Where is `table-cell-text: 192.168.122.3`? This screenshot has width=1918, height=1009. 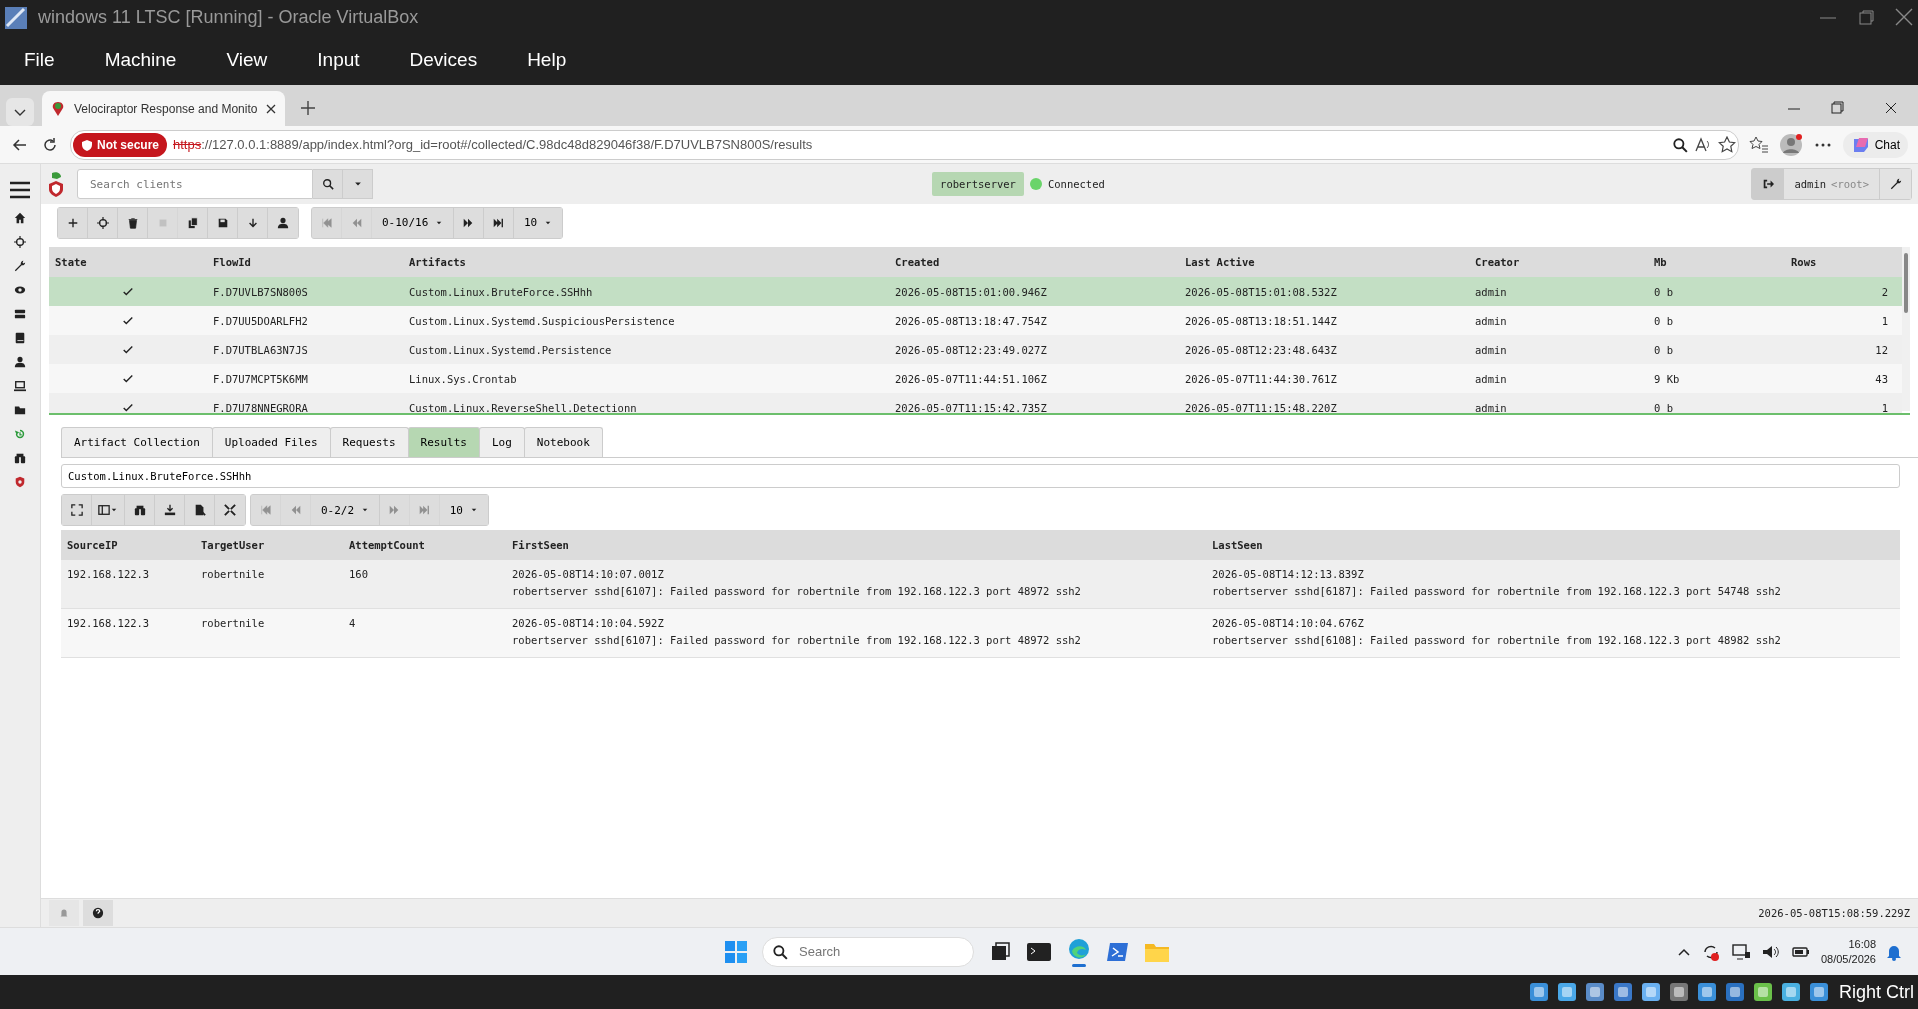 table-cell-text: 192.168.122.3 is located at coordinates (108, 574).